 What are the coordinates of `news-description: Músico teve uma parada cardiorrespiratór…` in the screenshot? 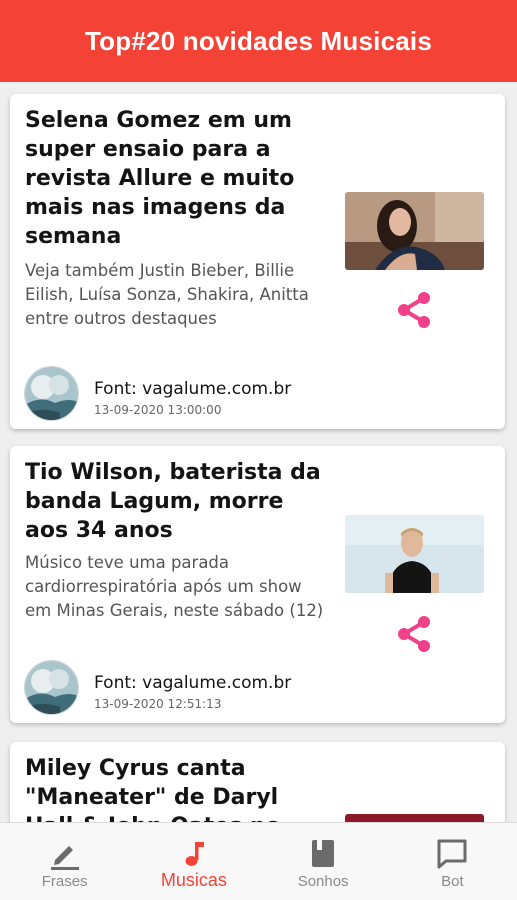 It's located at (174, 586).